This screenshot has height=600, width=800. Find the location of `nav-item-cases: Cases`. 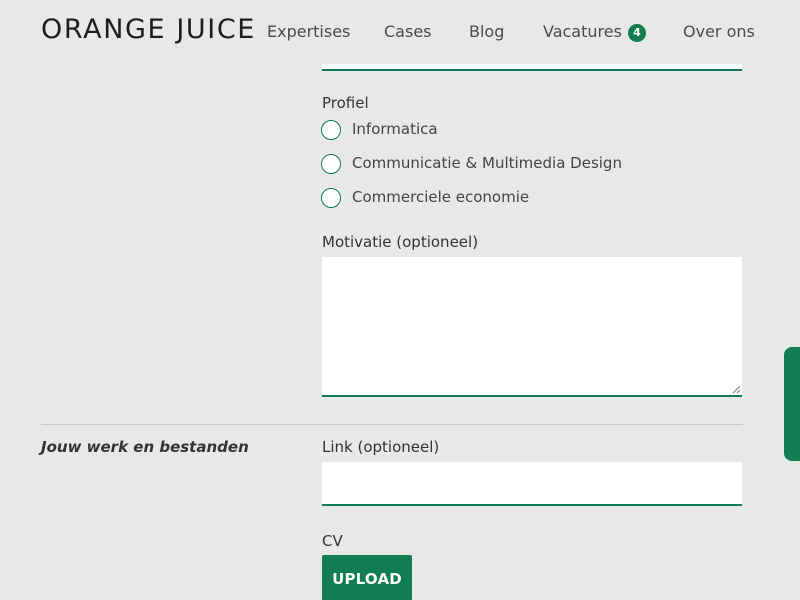

nav-item-cases: Cases is located at coordinates (408, 31).